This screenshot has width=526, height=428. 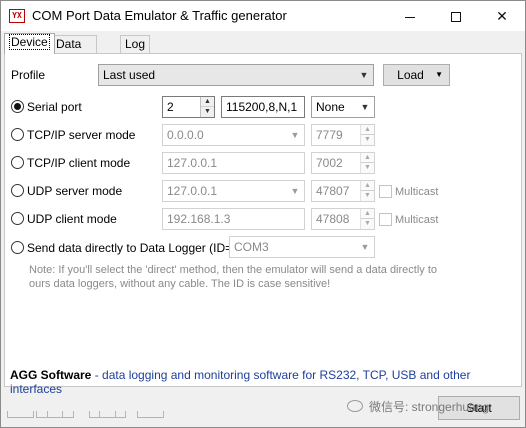 What do you see at coordinates (233, 163) in the screenshot?
I see `tcp-client-address-input: 127.0.0.1` at bounding box center [233, 163].